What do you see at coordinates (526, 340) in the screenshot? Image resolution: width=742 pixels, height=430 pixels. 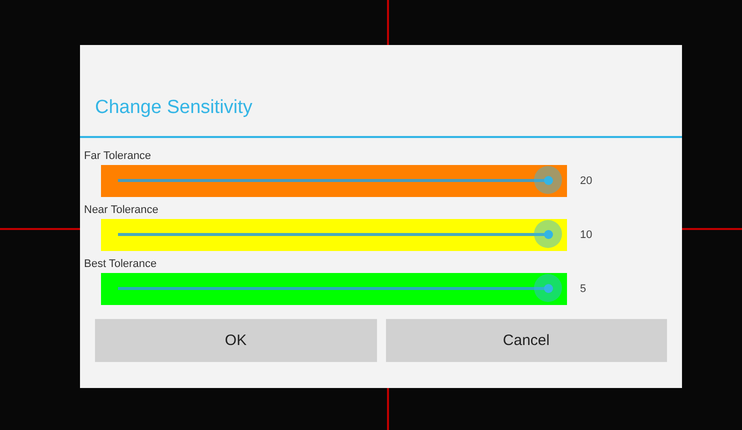 I see `cancel-button: Cancel` at bounding box center [526, 340].